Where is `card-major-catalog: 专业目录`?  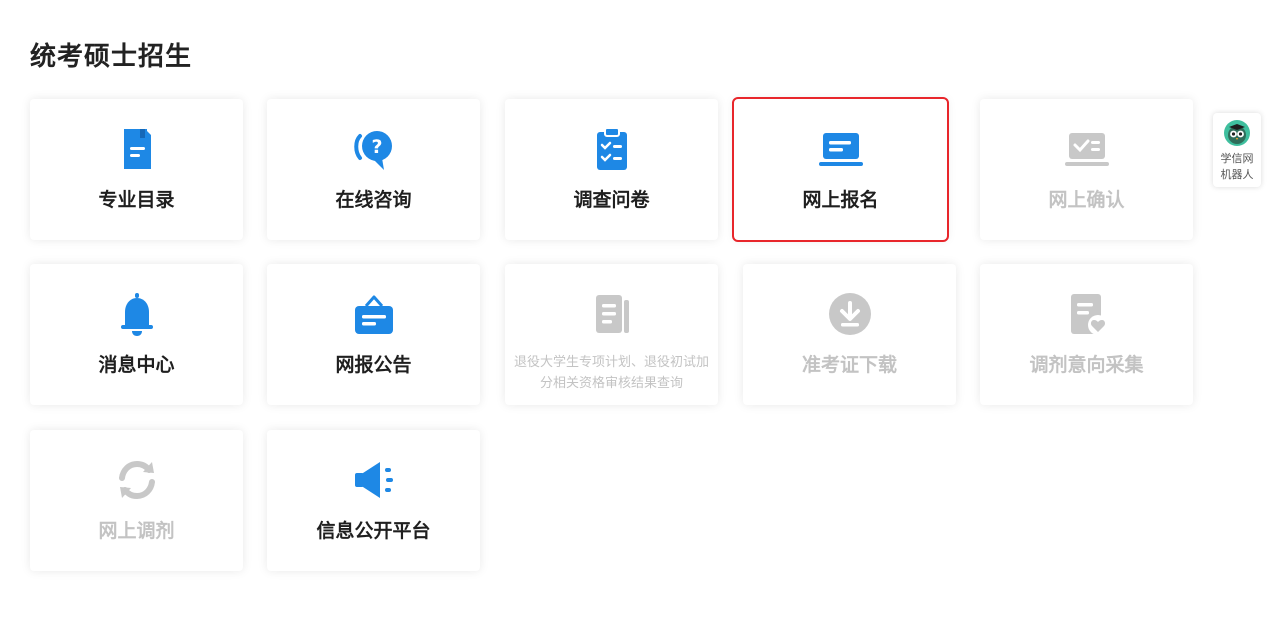 card-major-catalog: 专业目录 is located at coordinates (136, 169).